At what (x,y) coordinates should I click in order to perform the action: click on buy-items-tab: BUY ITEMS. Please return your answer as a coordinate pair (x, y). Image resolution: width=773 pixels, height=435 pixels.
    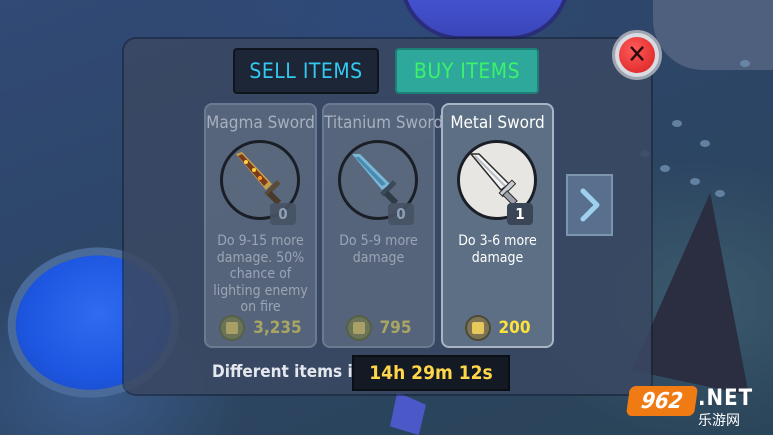
    Looking at the image, I should click on (467, 71).